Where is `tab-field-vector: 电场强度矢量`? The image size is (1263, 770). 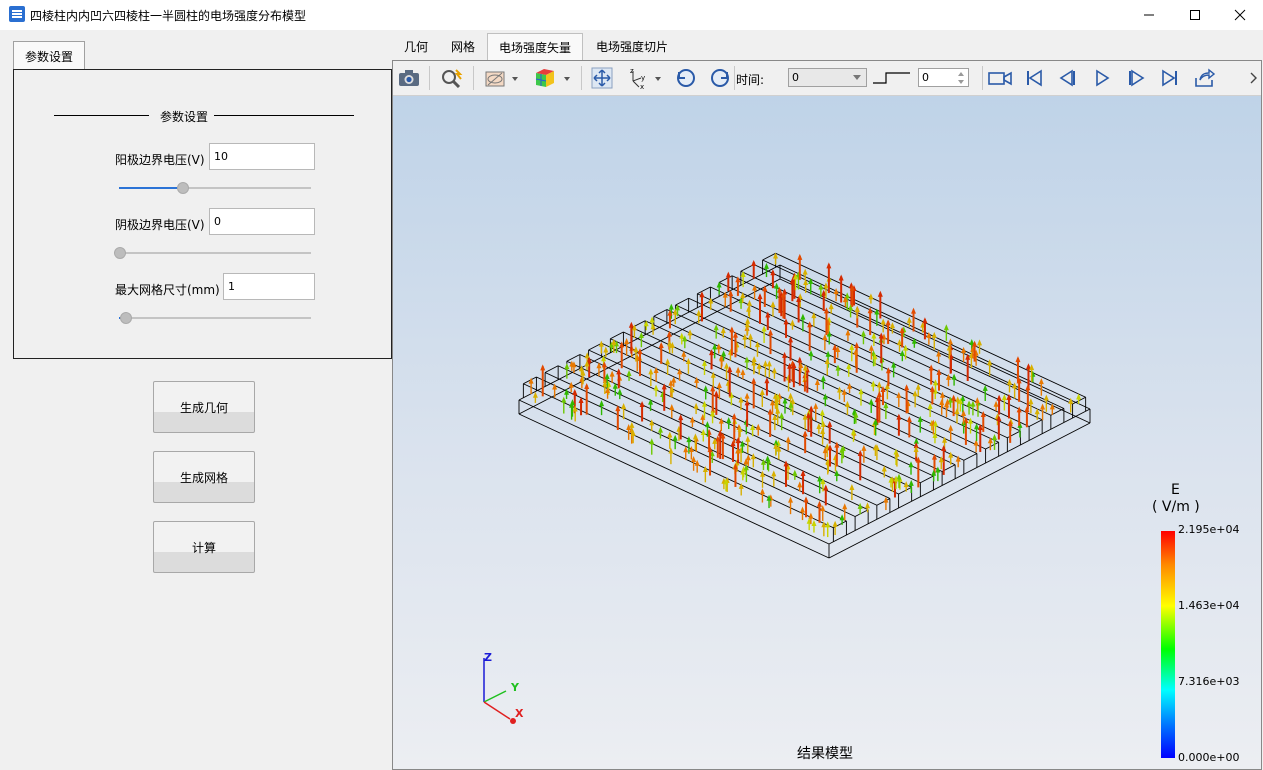
tab-field-vector: 电场强度矢量 is located at coordinates (535, 47).